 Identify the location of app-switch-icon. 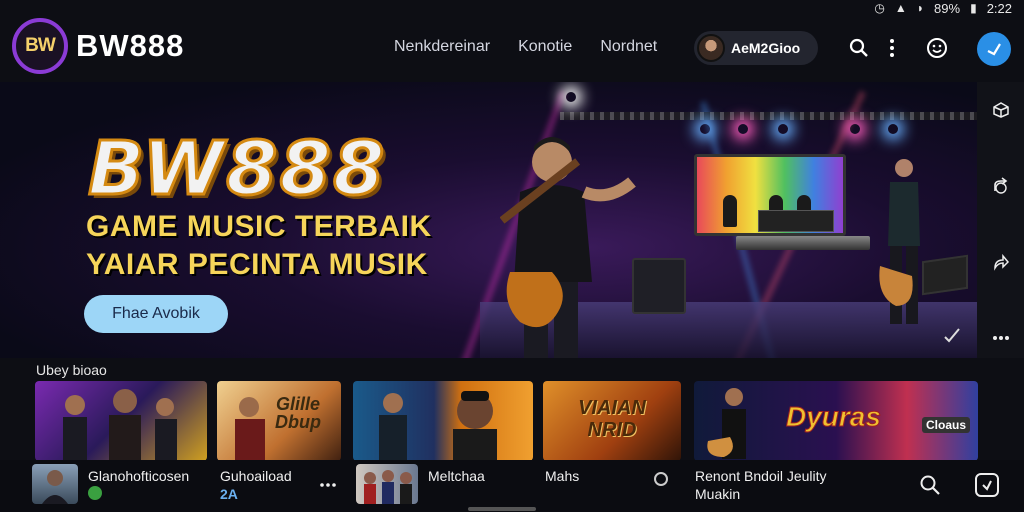
(987, 485).